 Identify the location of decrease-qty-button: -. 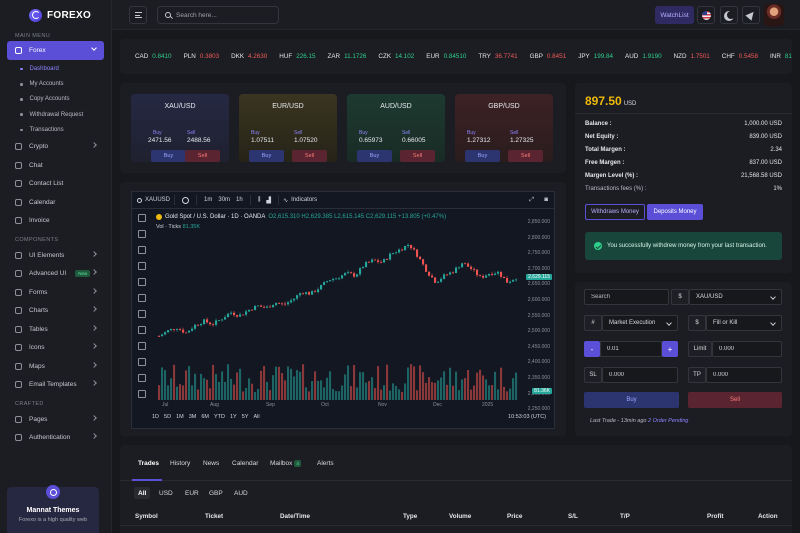
(592, 349).